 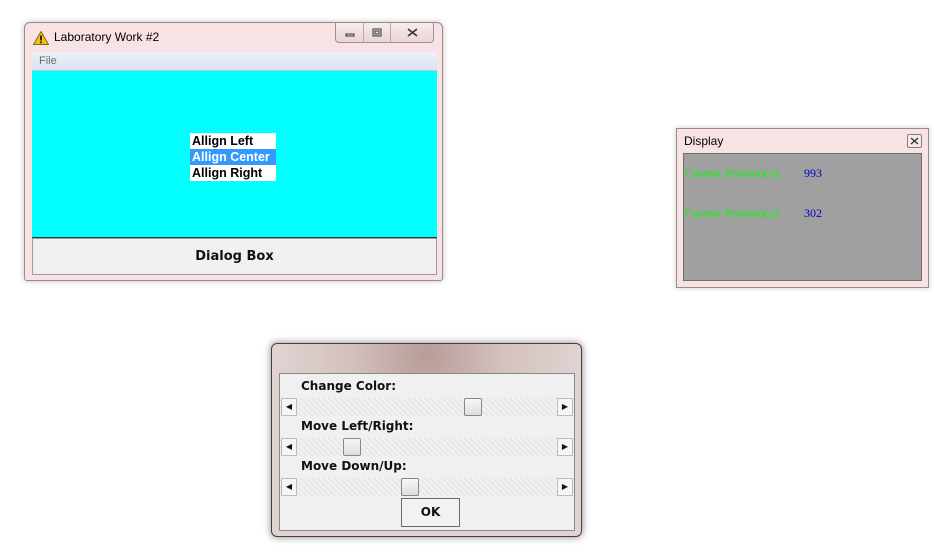 I want to click on position-x-value: 993, so click(x=813, y=173).